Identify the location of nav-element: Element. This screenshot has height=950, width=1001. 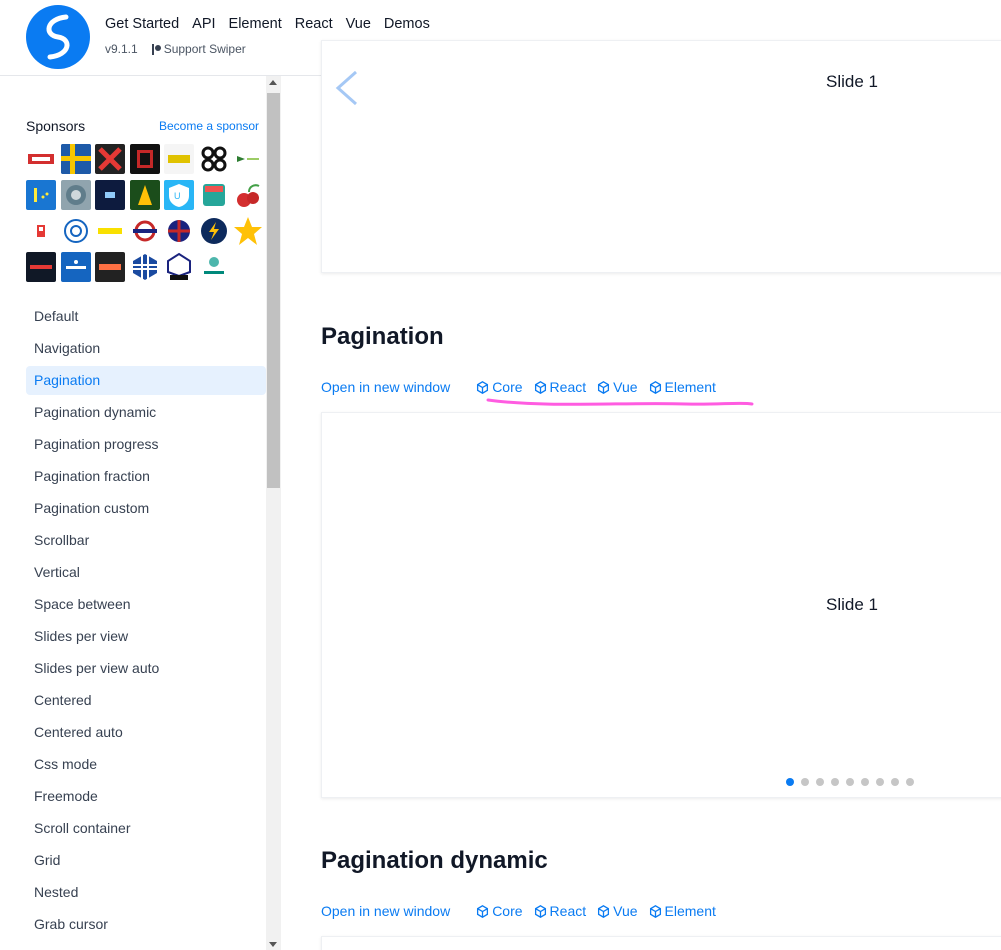
(255, 24).